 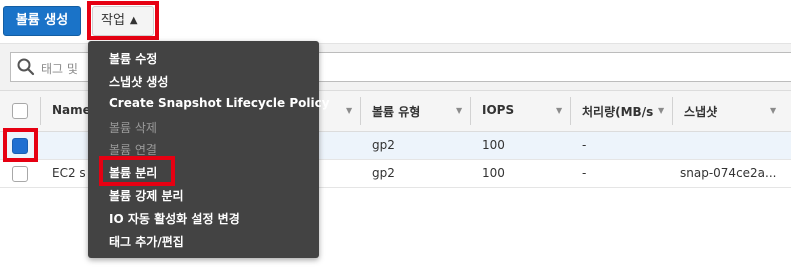 I want to click on menu-item-add-edit-tags: 태그 추가/편집, so click(x=146, y=241).